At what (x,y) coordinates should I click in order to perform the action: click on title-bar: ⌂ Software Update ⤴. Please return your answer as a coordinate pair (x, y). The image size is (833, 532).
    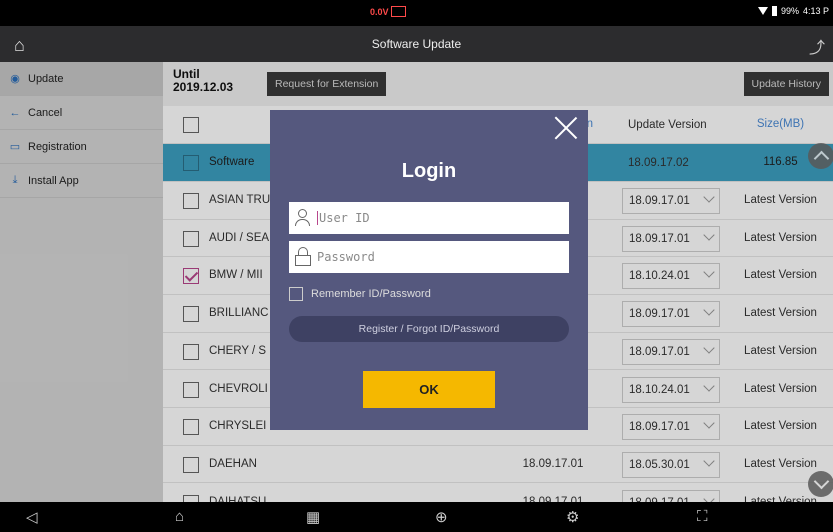
    Looking at the image, I should click on (416, 44).